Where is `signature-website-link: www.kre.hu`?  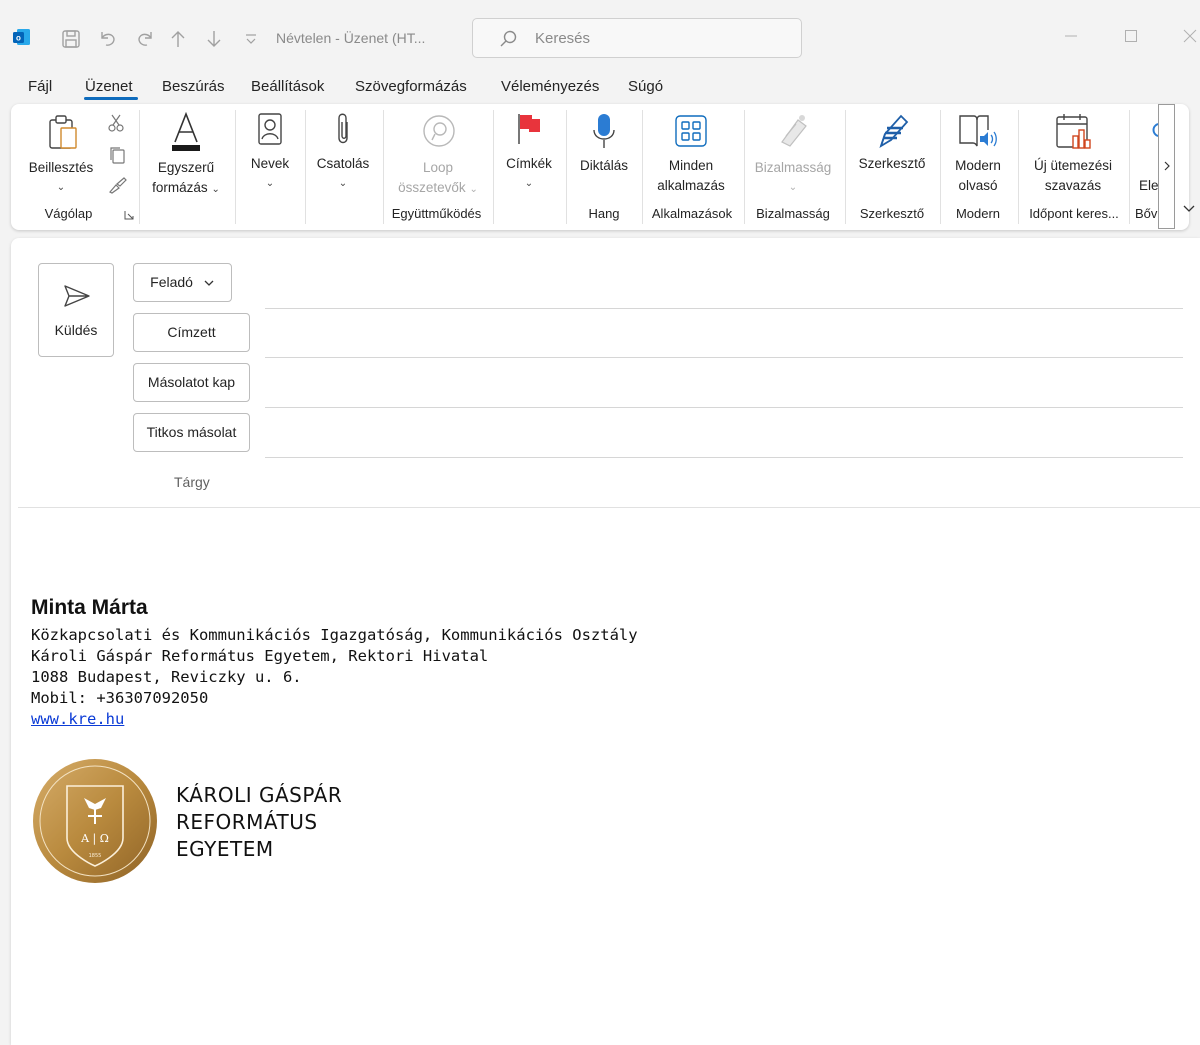
signature-website-link: www.kre.hu is located at coordinates (77, 719).